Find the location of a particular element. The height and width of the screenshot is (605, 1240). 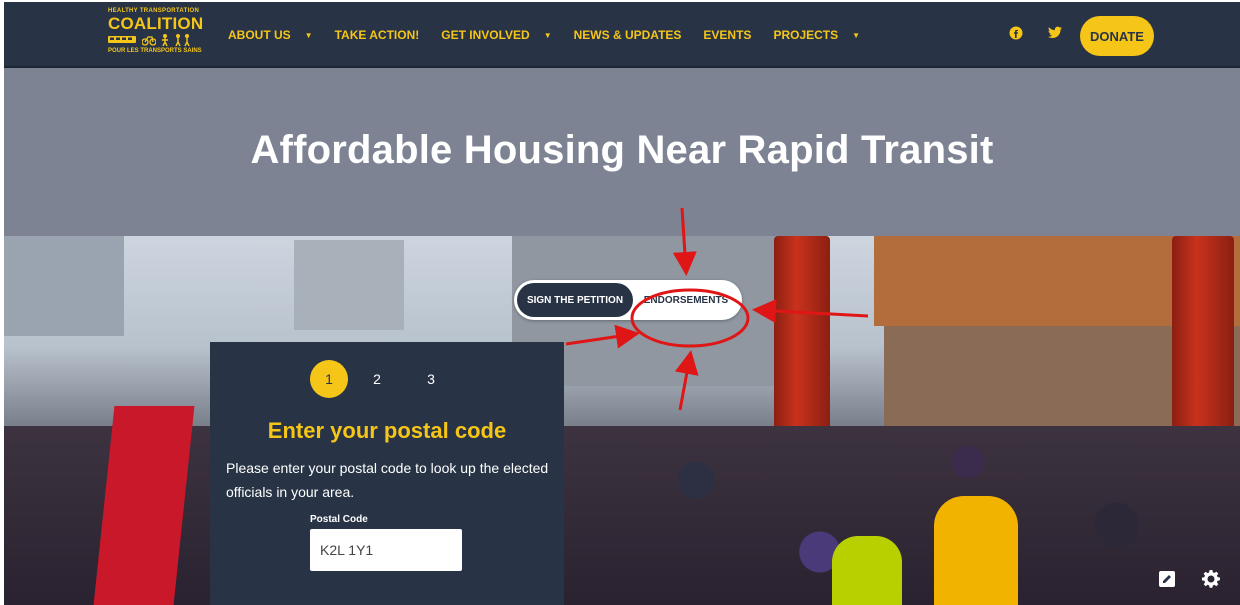

annotation-overlay is located at coordinates (717, 309).